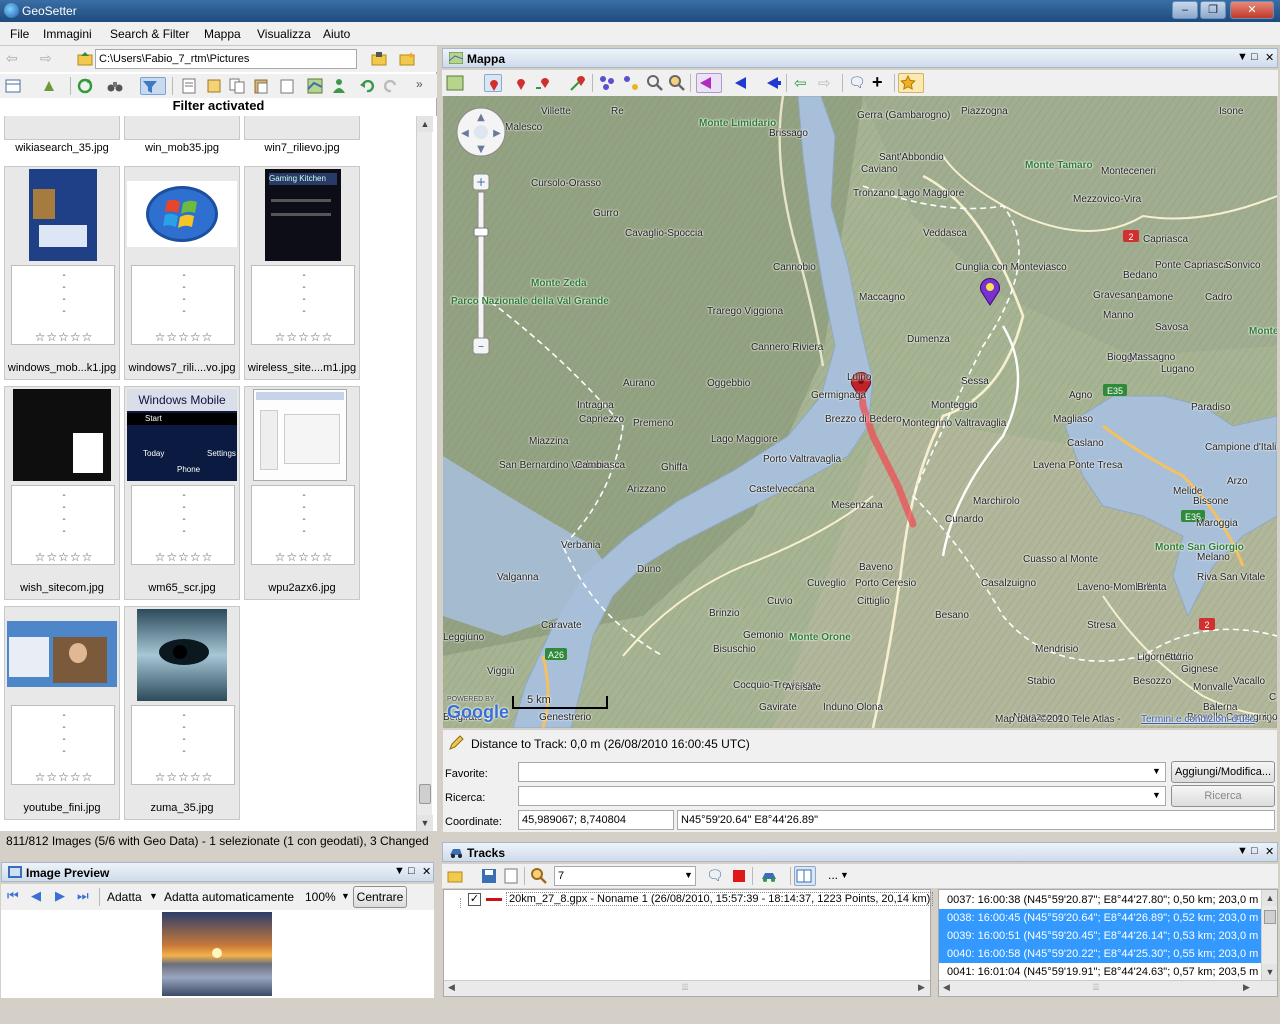 The height and width of the screenshot is (1024, 1280). What do you see at coordinates (805, 876) in the screenshot?
I see `split-view-icon` at bounding box center [805, 876].